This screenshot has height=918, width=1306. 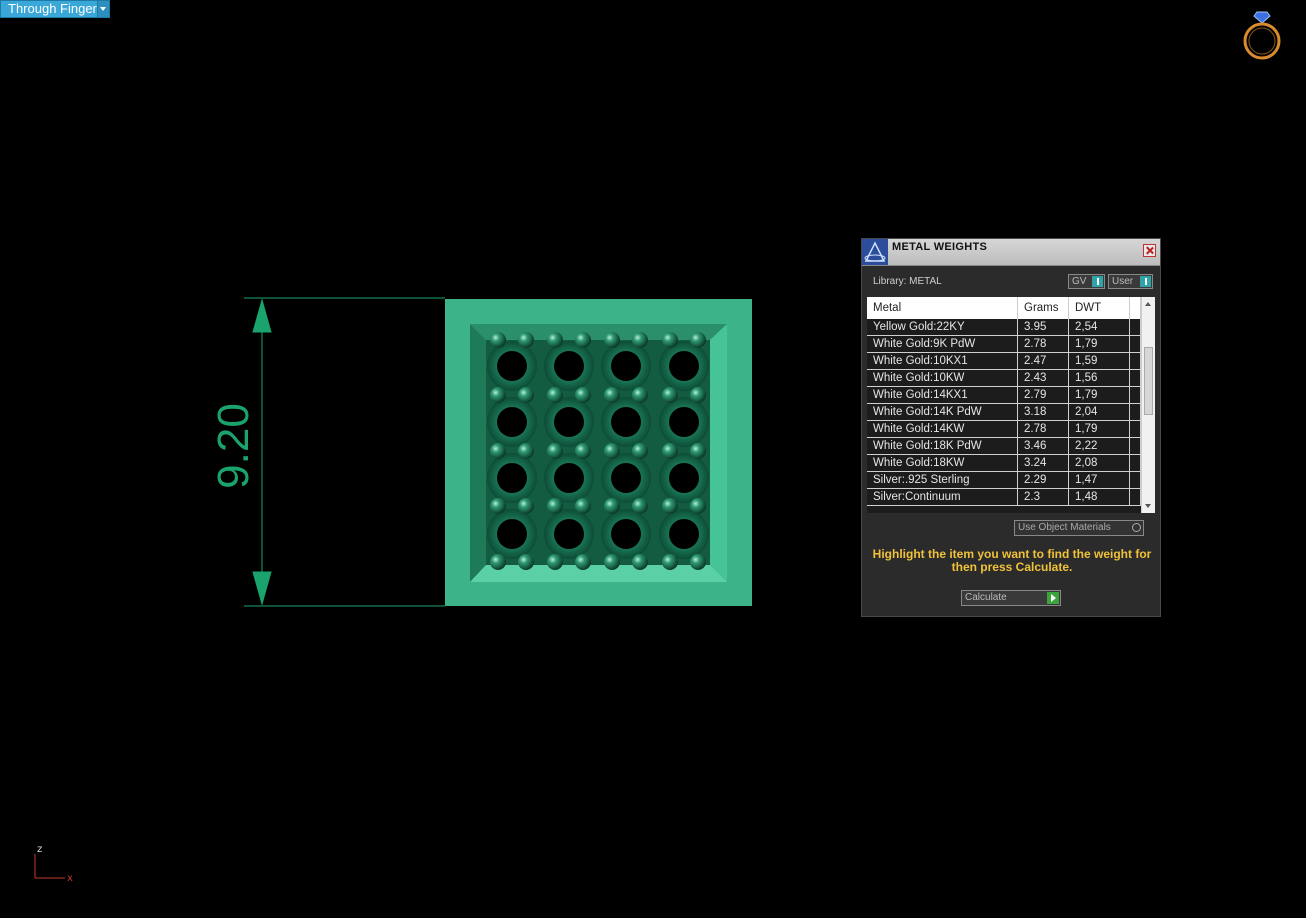 I want to click on panel-titlebar: METAL WEIGHTS, so click(x=1011, y=252).